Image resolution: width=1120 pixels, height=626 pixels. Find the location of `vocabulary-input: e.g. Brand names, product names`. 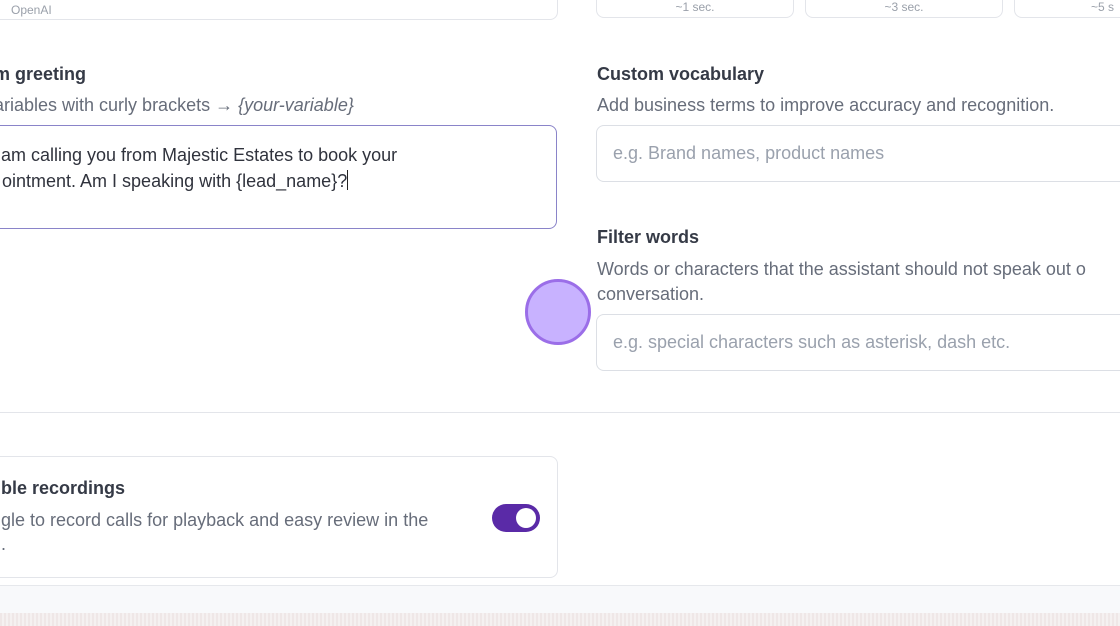

vocabulary-input: e.g. Brand names, product names is located at coordinates (858, 153).